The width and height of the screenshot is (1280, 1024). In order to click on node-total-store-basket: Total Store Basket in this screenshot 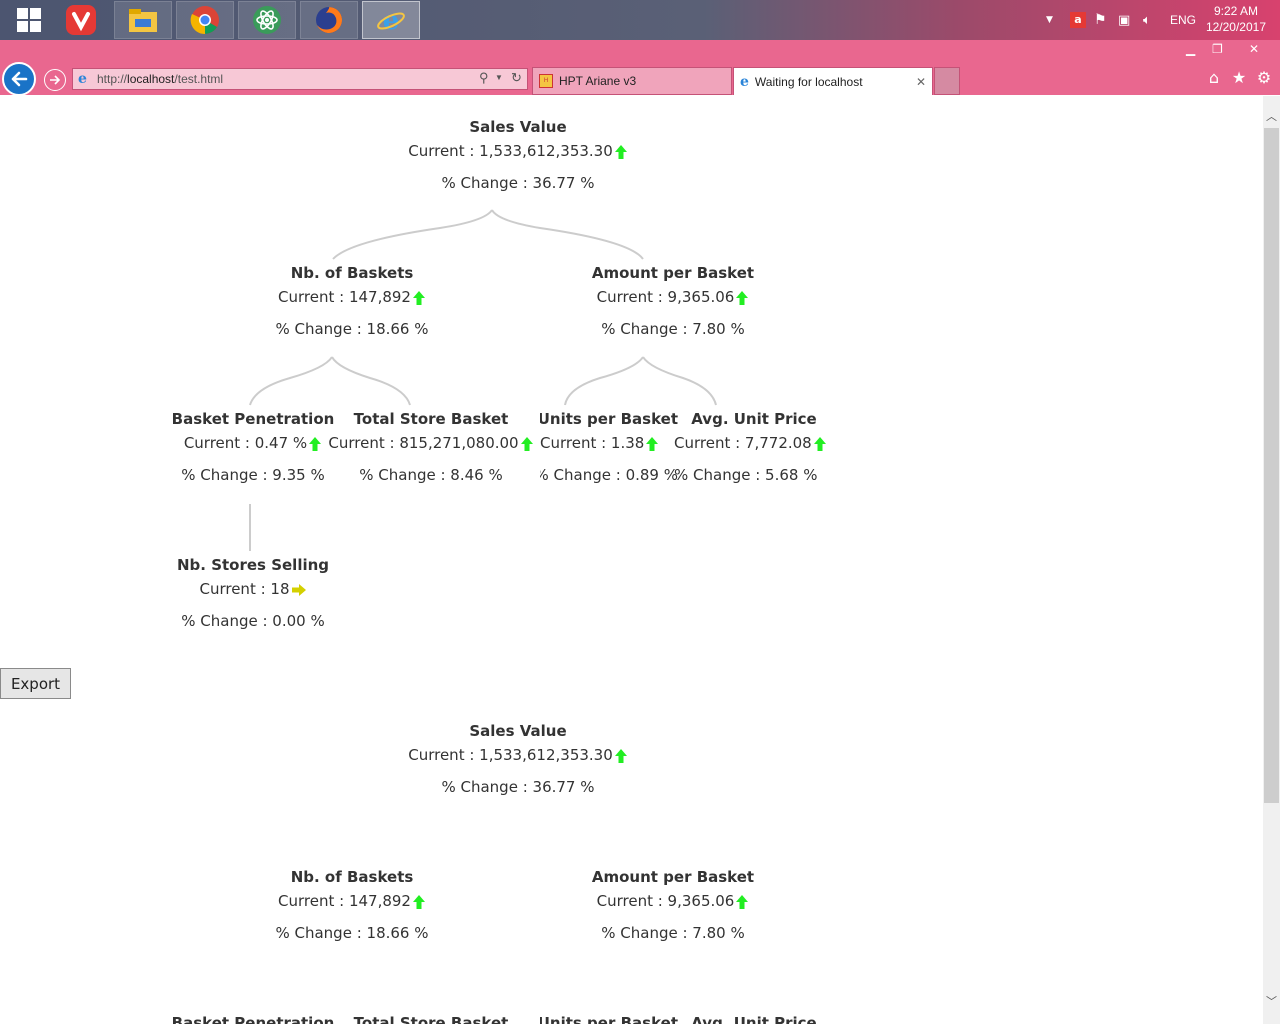, I will do `click(431, 1017)`.